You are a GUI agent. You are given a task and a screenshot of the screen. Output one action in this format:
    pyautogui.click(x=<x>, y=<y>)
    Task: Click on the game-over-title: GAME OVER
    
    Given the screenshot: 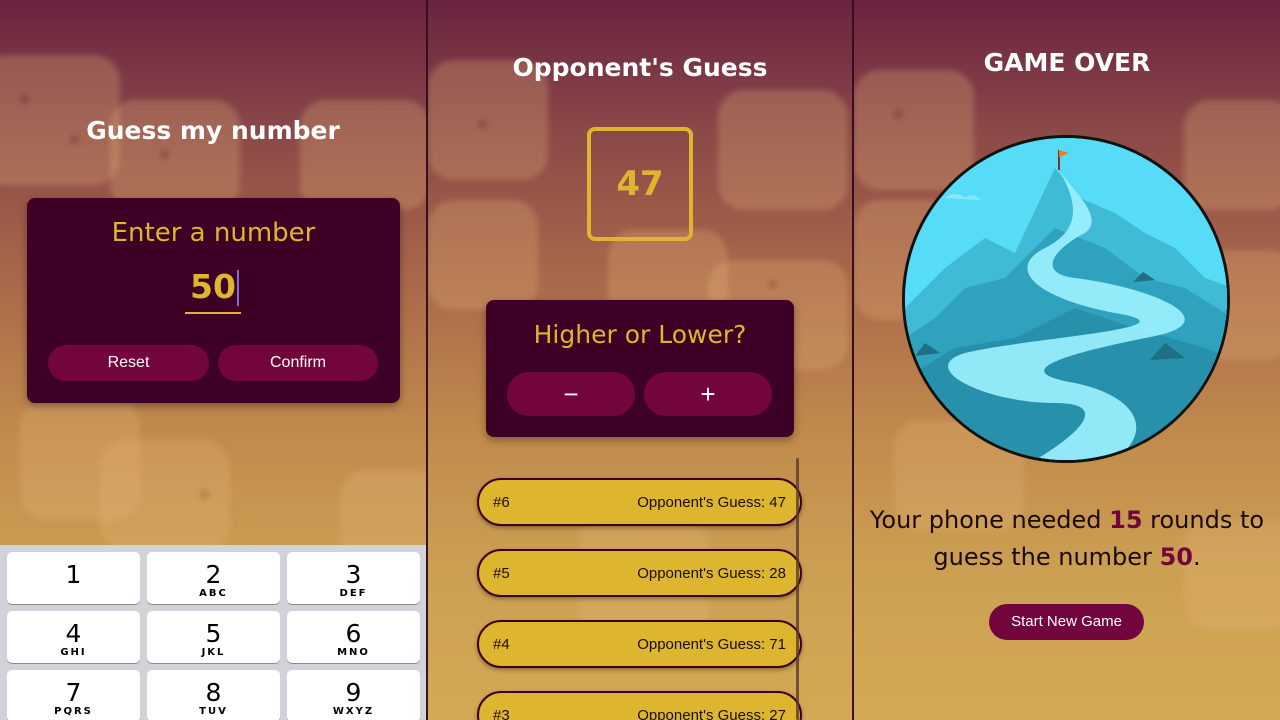 What is the action you would take?
    pyautogui.click(x=1067, y=62)
    